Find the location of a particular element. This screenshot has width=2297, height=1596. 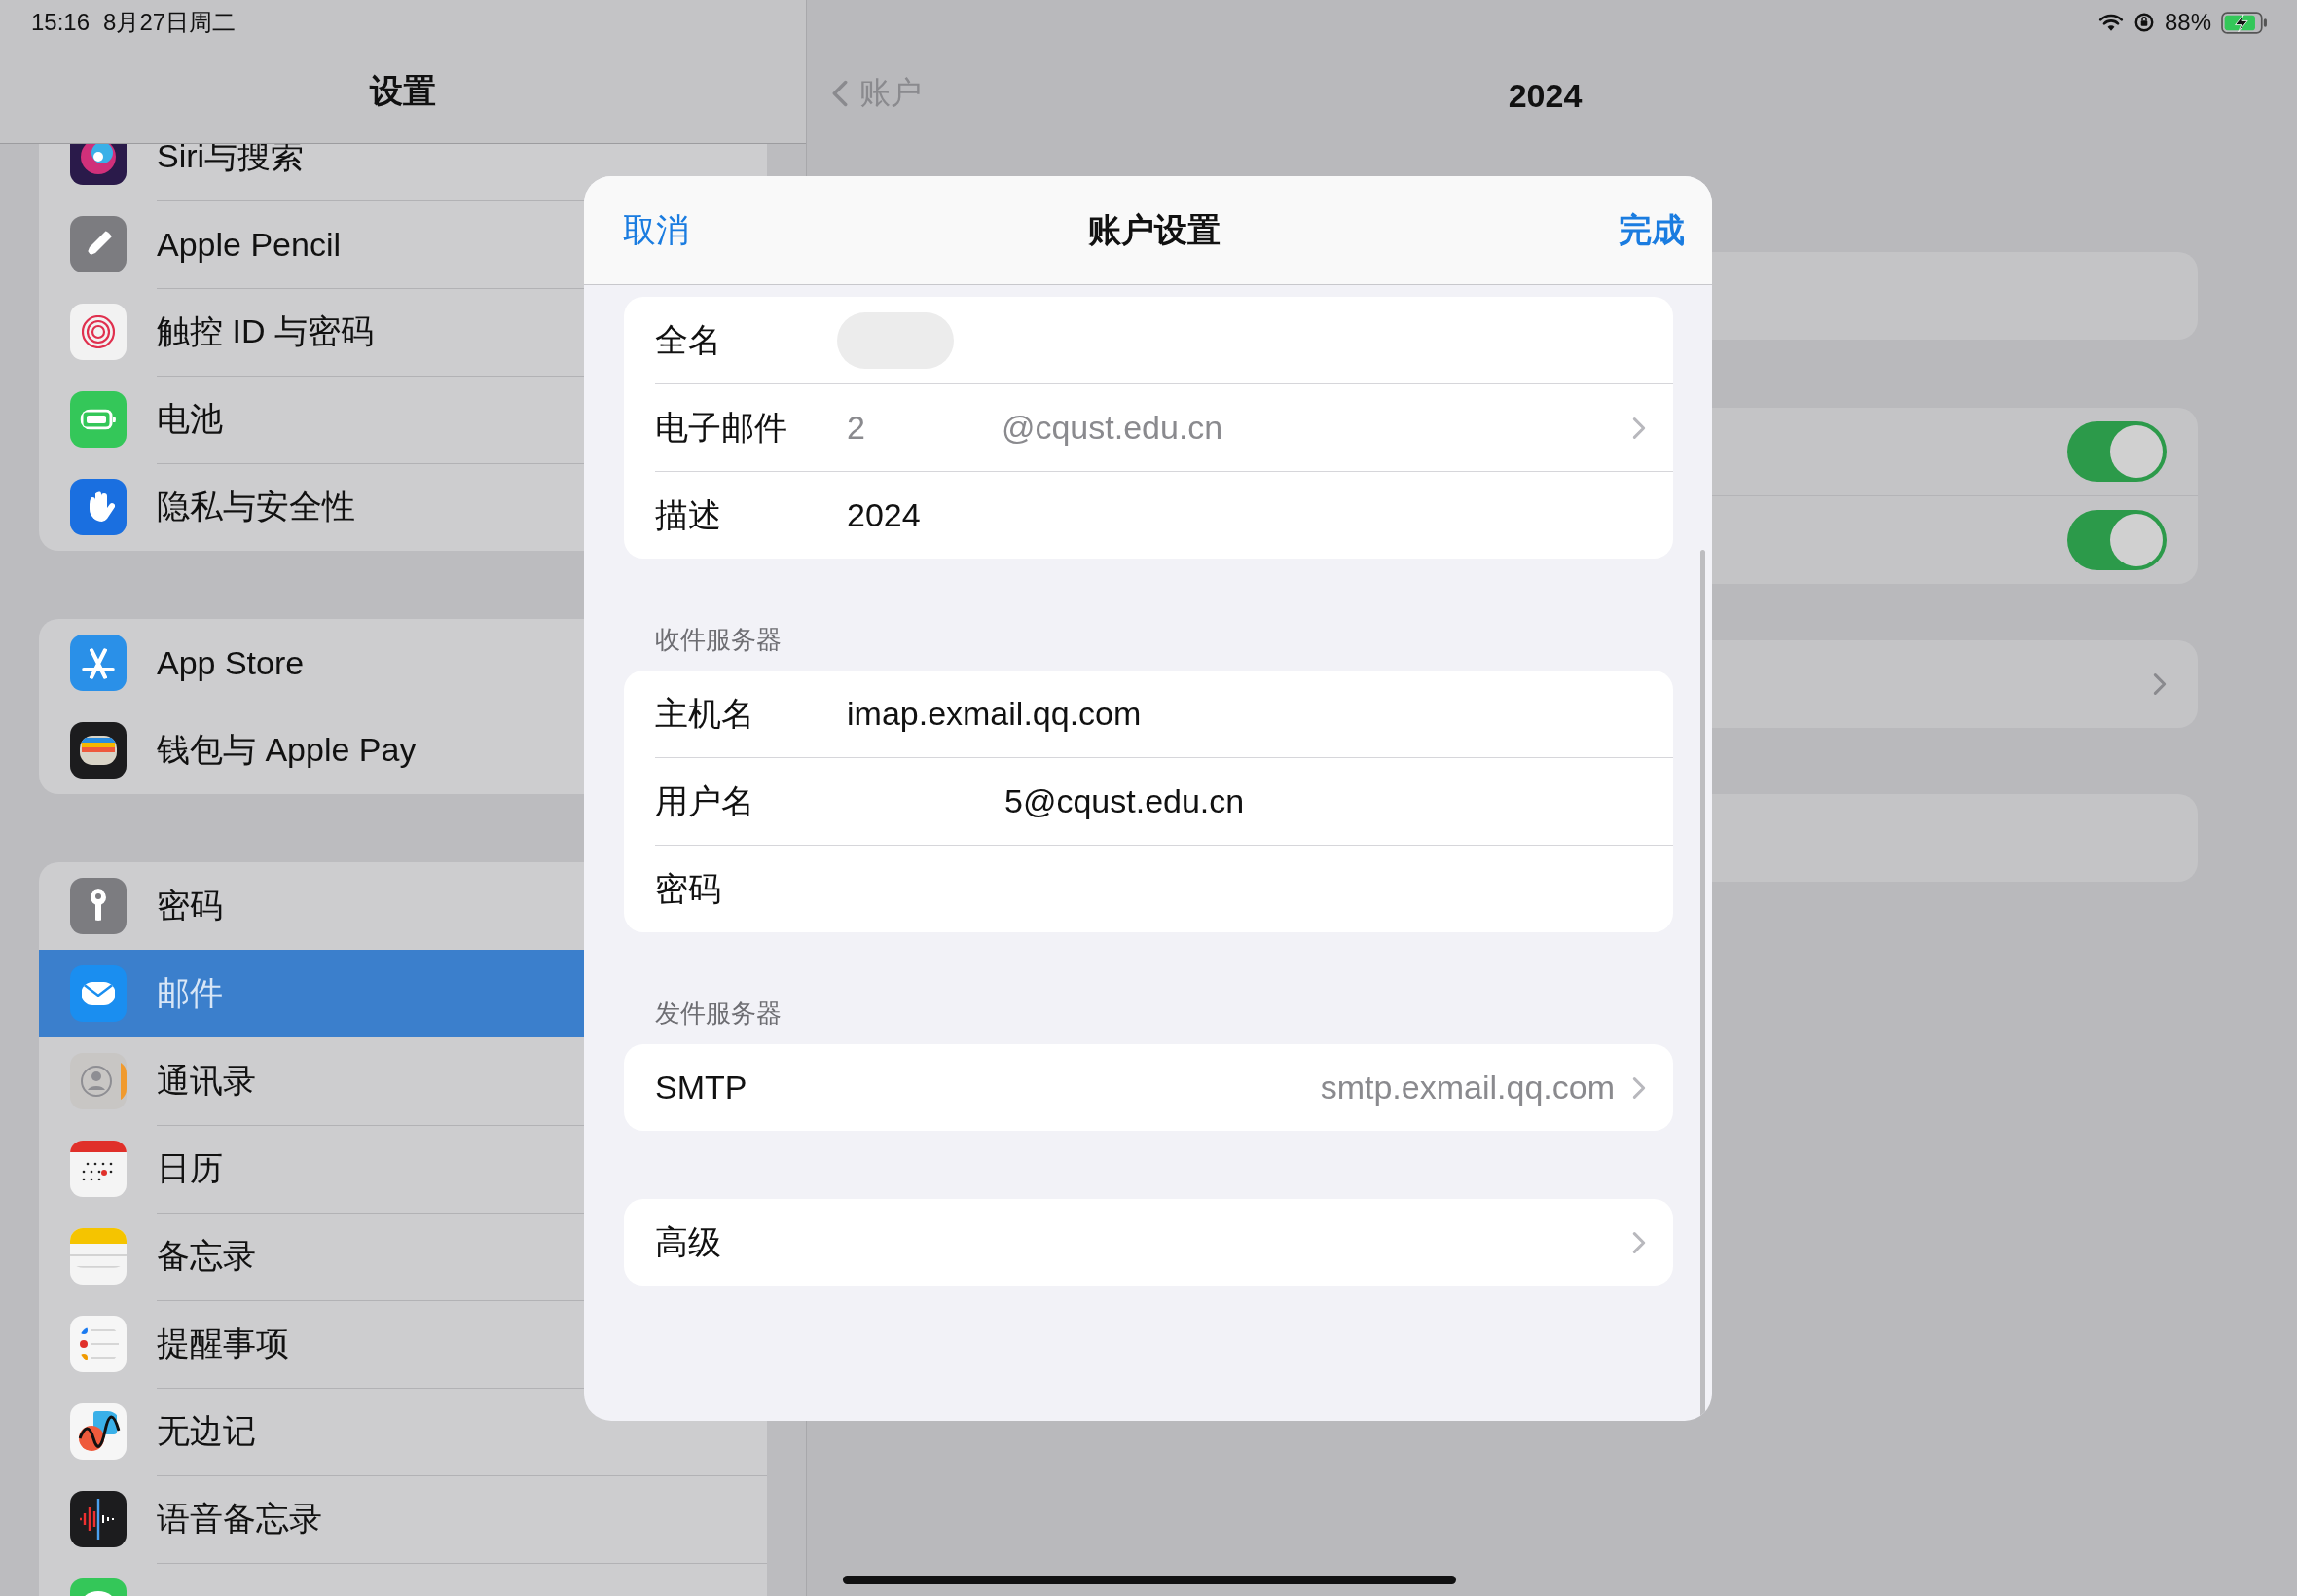

field-value: imap.exmail.qq.com is located at coordinates (994, 714).